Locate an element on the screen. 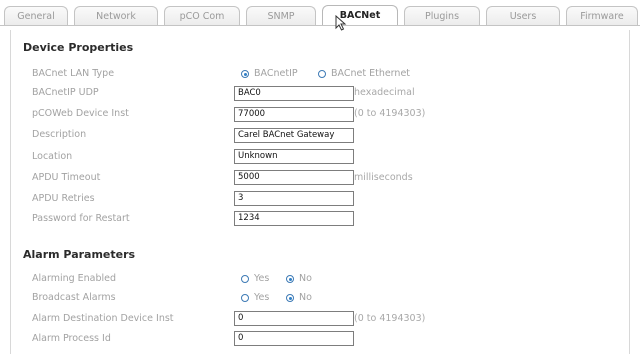 The height and width of the screenshot is (354, 640). radio-alarming-yes is located at coordinates (245, 279).